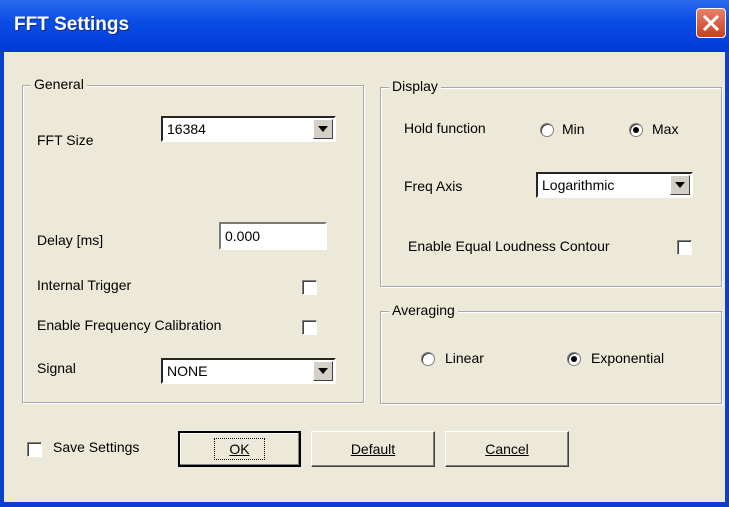 This screenshot has width=729, height=507. Describe the element at coordinates (578, 185) in the screenshot. I see `freq-axis-value: Logarithmic` at that location.